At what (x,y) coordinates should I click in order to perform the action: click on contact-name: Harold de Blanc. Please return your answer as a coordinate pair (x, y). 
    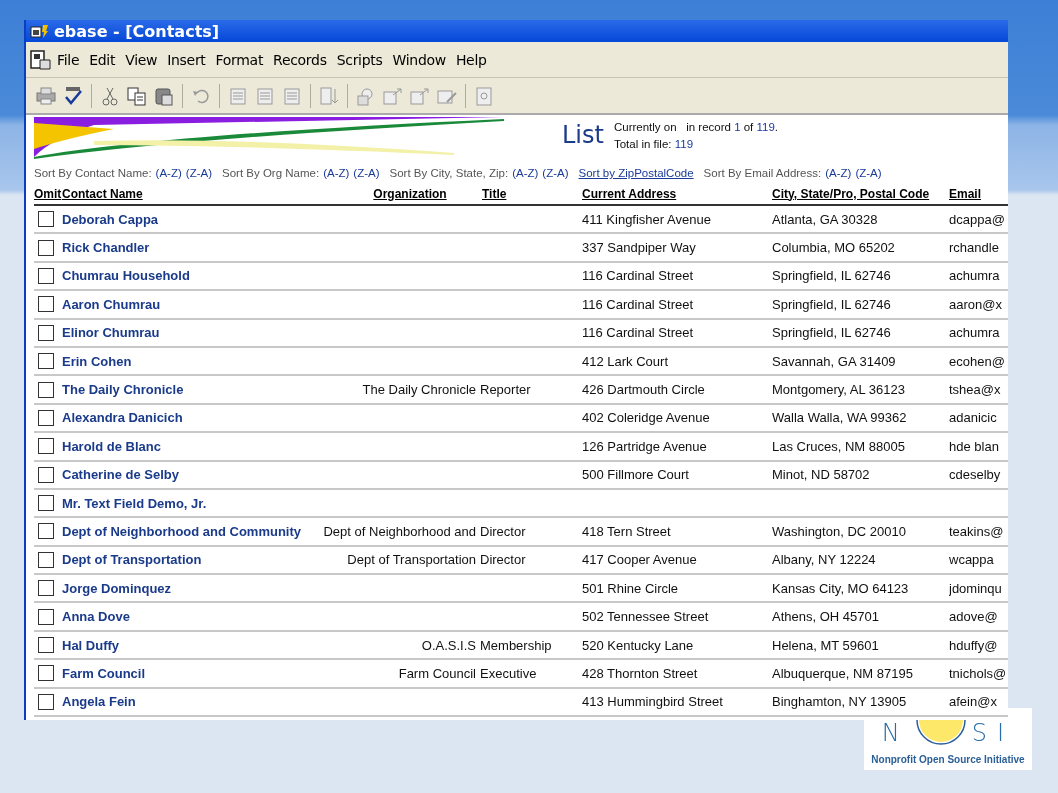
    Looking at the image, I should click on (111, 446).